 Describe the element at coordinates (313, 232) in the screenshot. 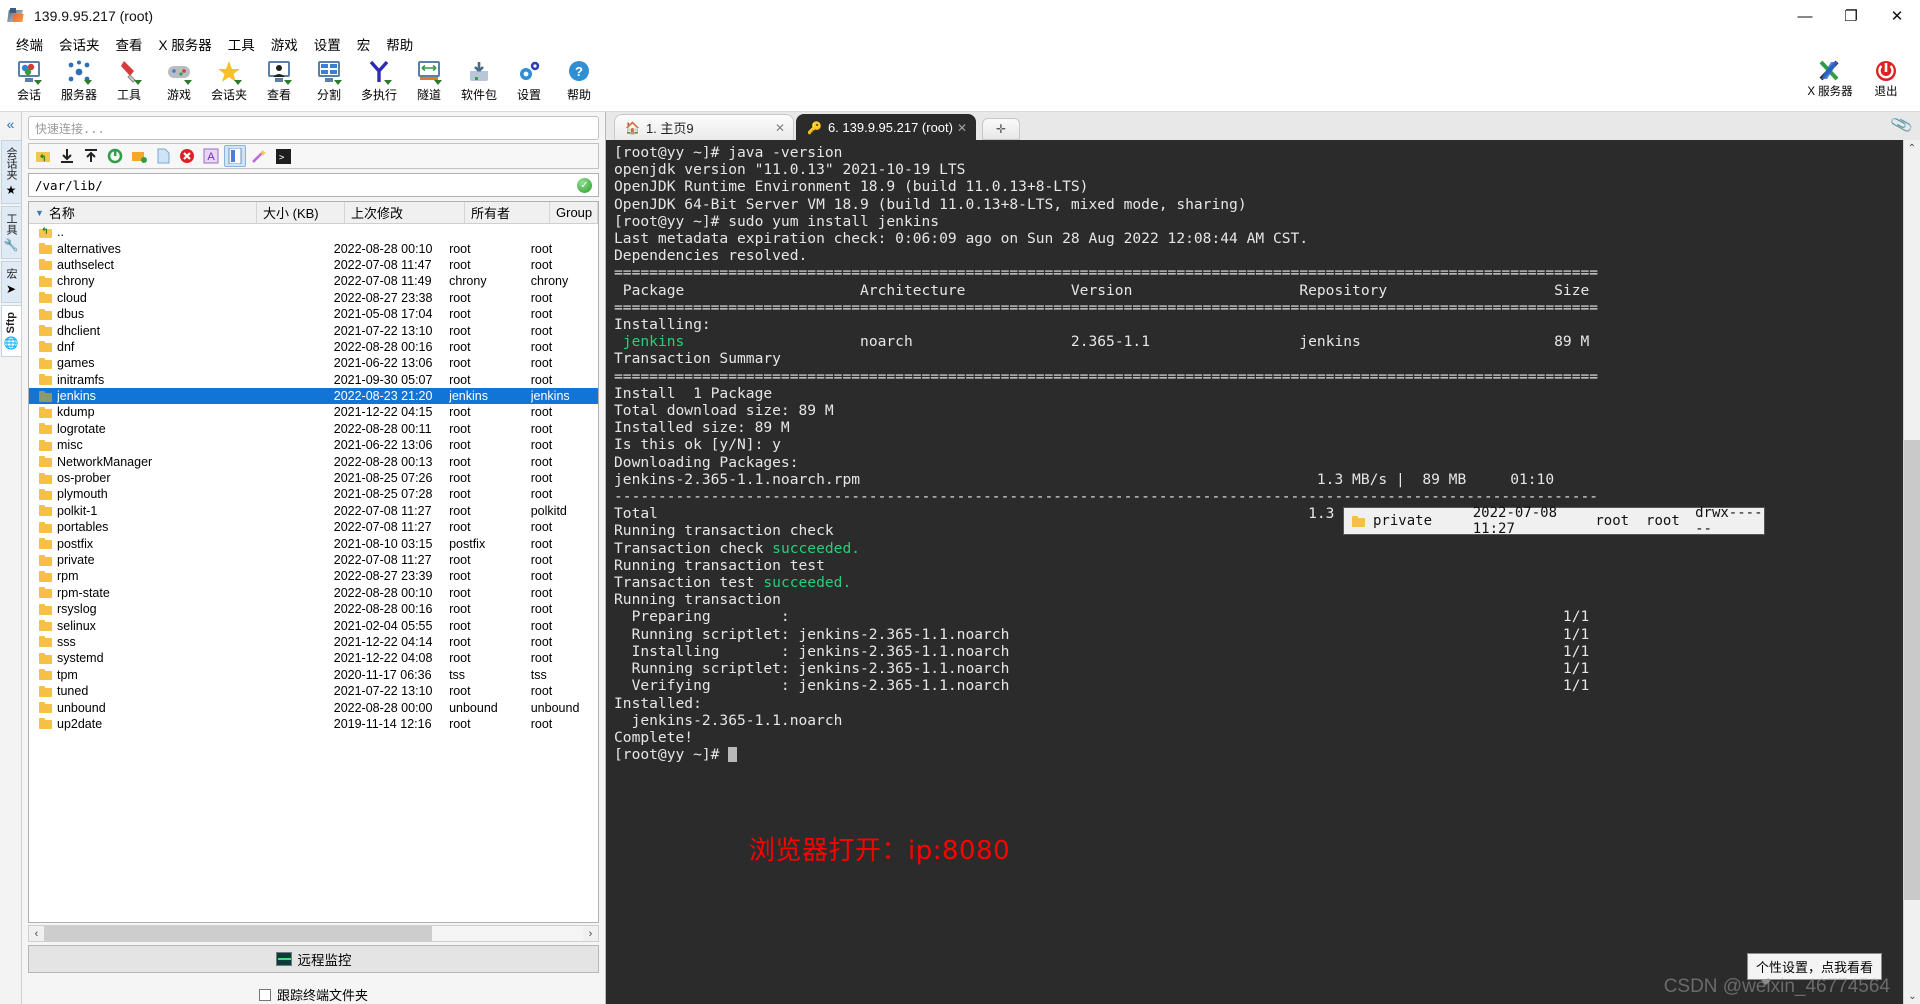

I see `list-item-parent: ↰ ..` at that location.